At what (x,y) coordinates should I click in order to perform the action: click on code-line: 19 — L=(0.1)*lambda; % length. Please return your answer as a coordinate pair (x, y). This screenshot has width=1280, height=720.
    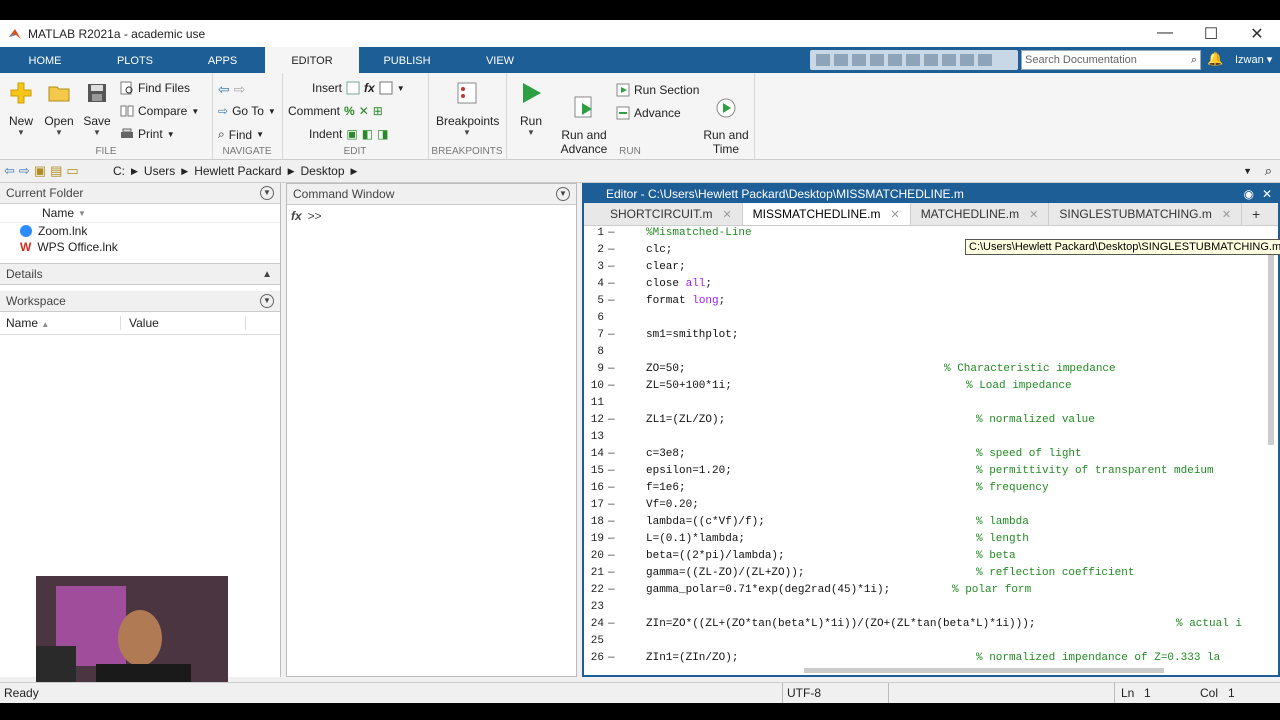
    Looking at the image, I should click on (931, 539).